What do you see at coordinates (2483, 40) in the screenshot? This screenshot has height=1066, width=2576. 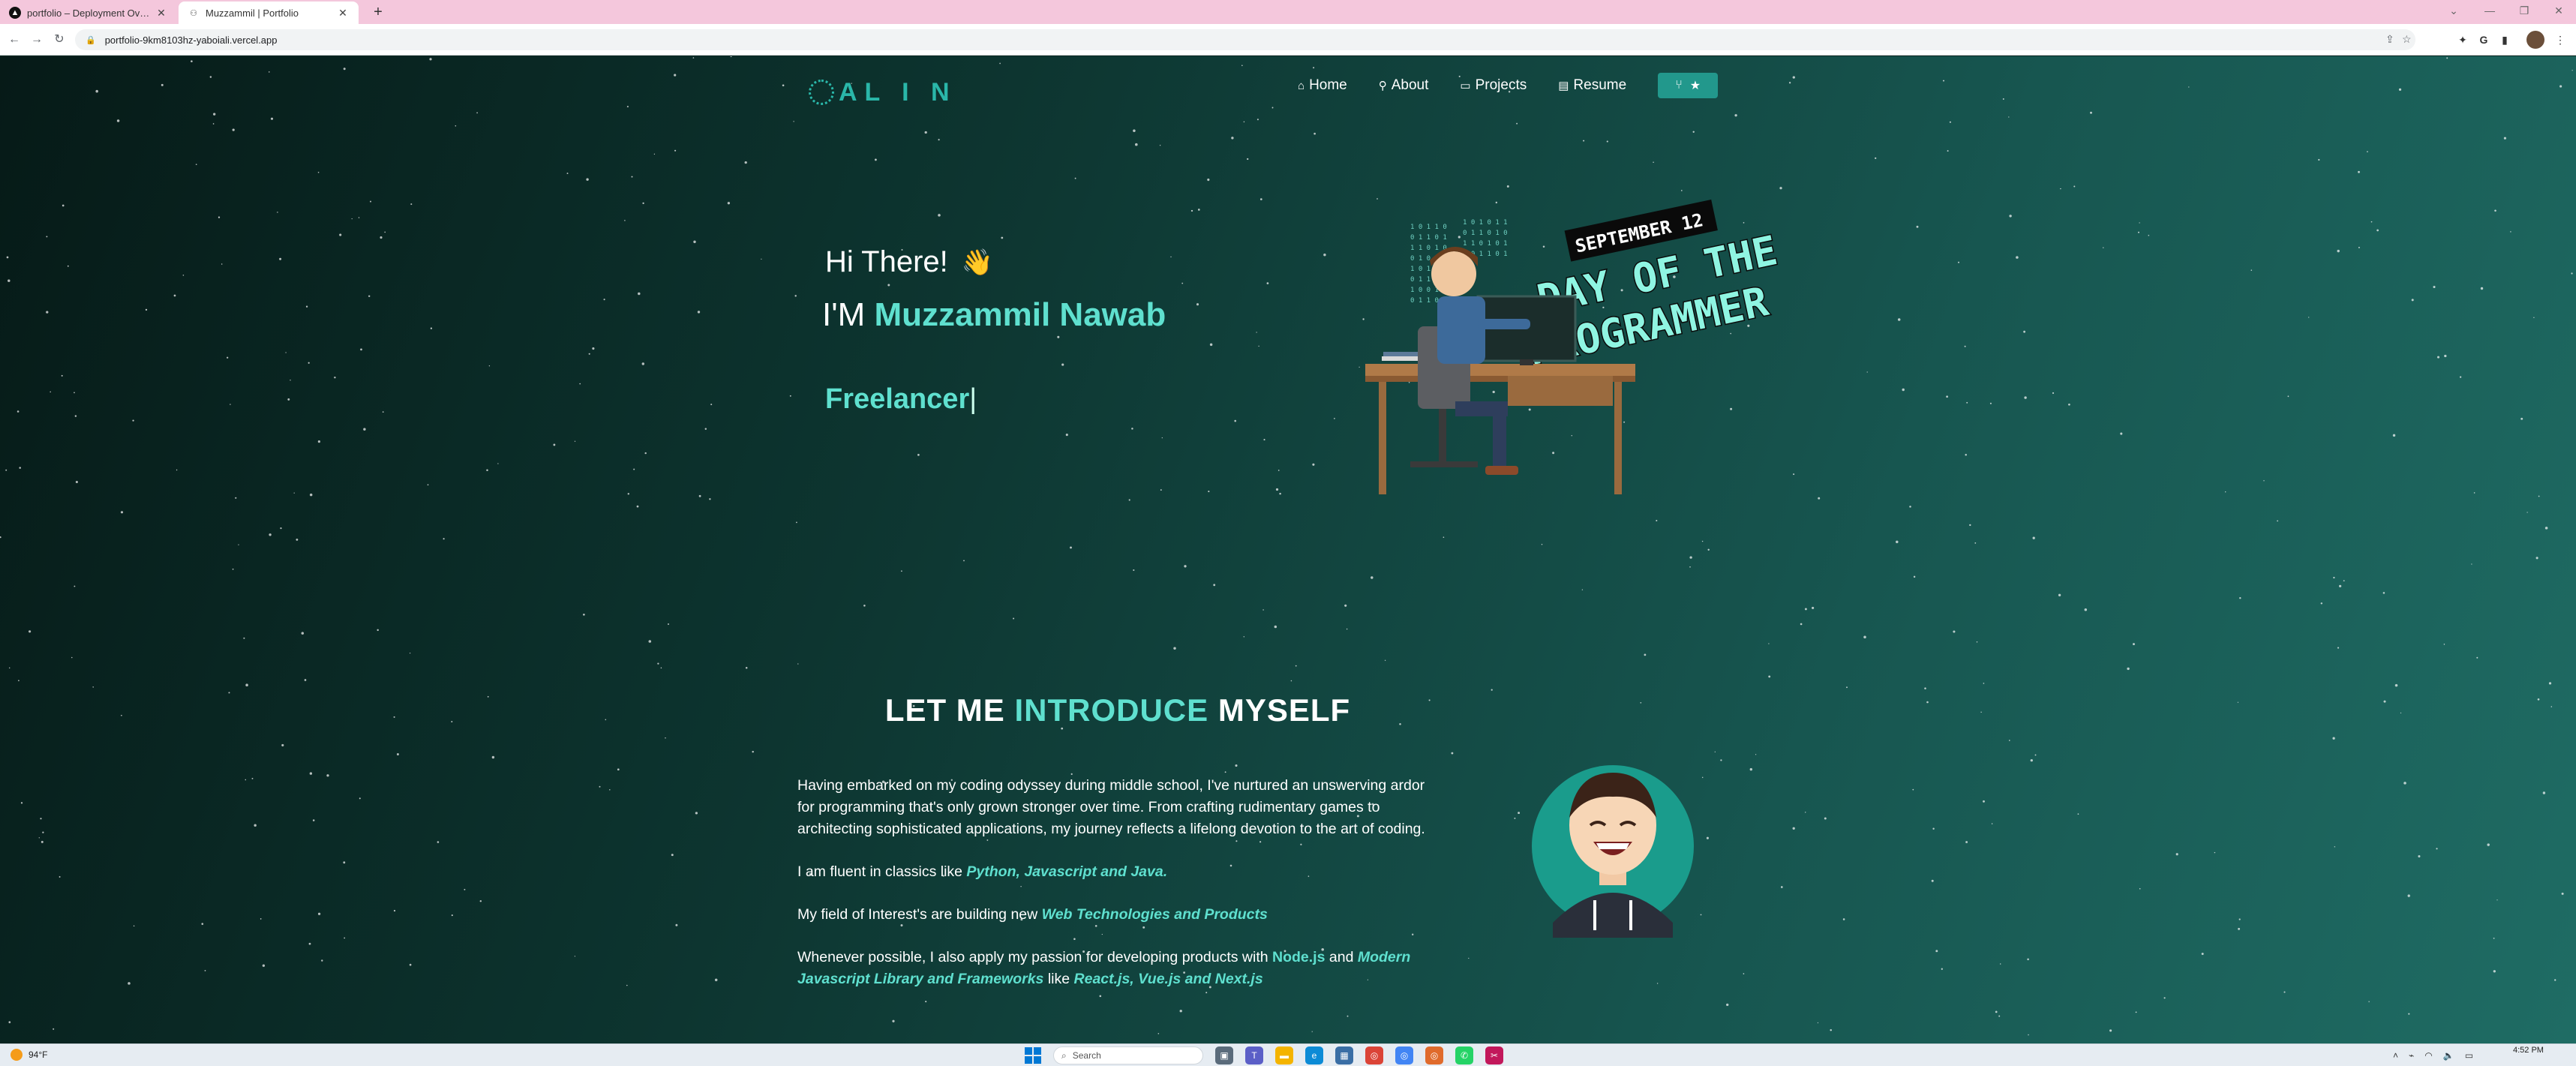 I see `google-icon: G` at bounding box center [2483, 40].